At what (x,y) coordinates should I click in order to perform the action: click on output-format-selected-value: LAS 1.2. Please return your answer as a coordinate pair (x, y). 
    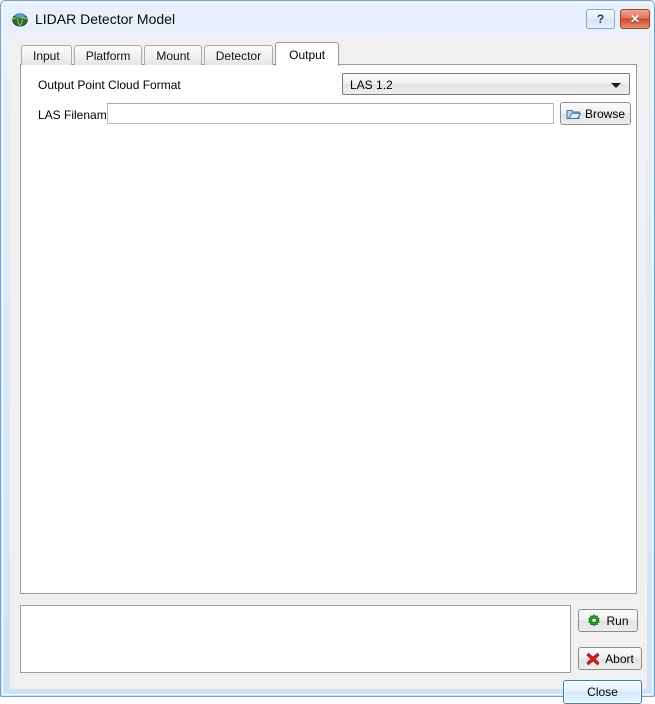
    Looking at the image, I should click on (371, 85).